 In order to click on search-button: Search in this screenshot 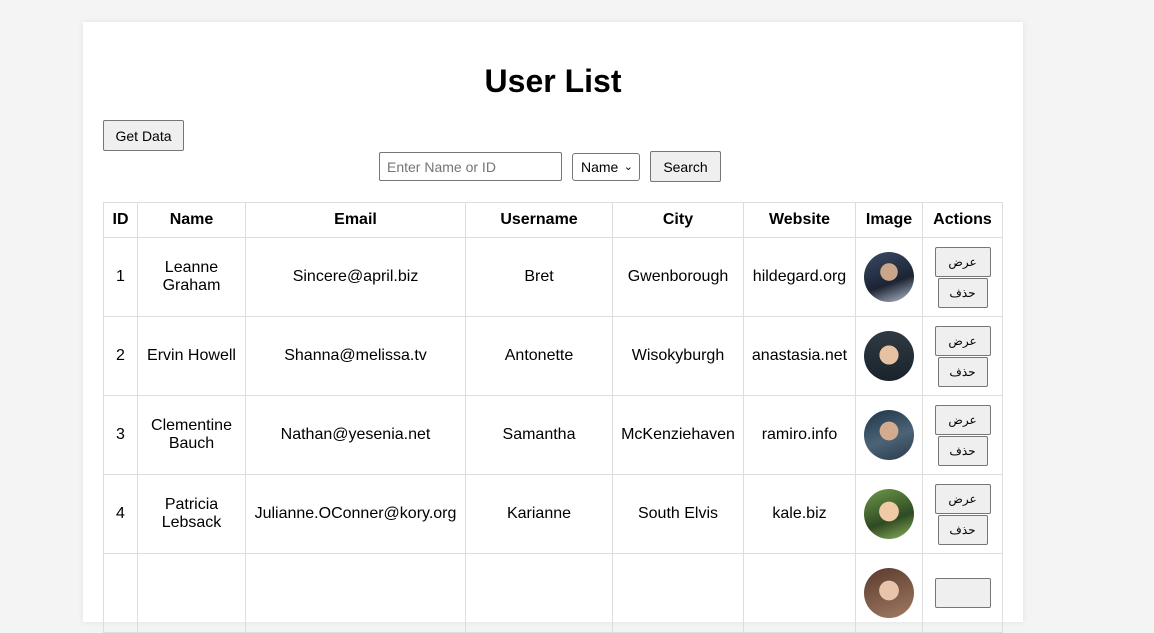, I will do `click(685, 166)`.